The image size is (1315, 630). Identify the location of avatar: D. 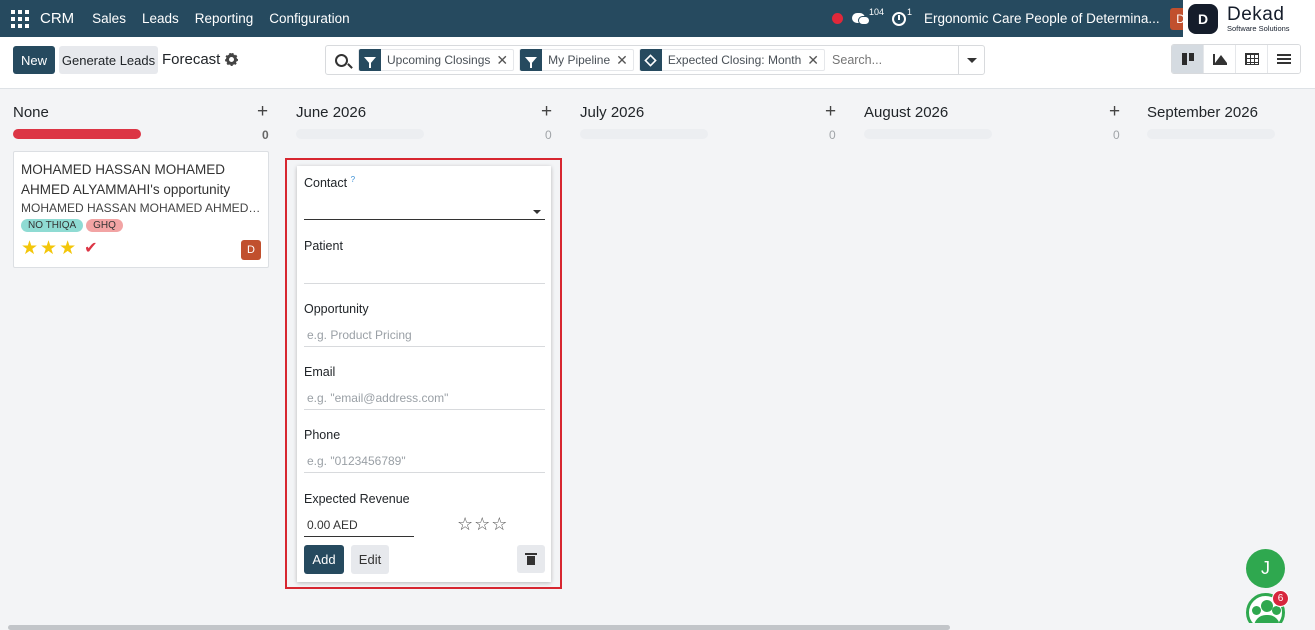
(251, 250).